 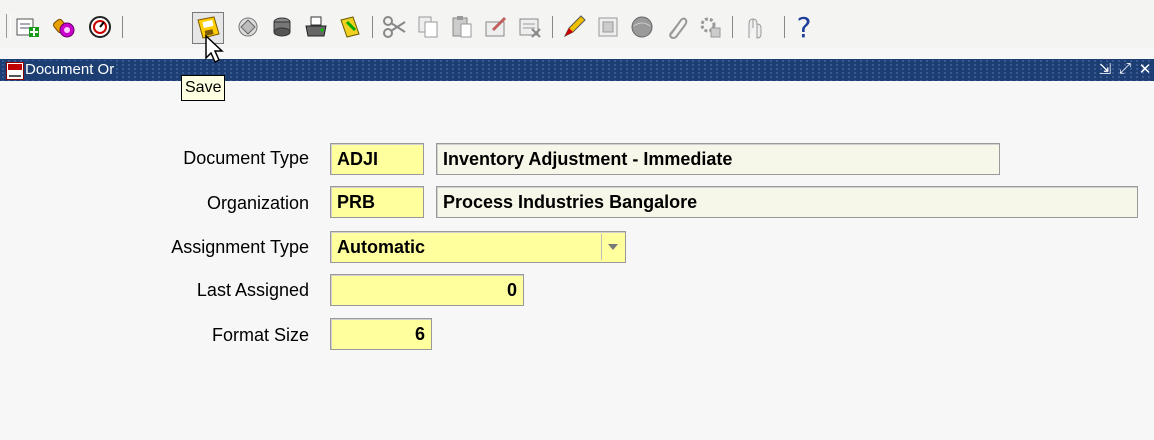 I want to click on delete-record-icon, so click(x=530, y=27).